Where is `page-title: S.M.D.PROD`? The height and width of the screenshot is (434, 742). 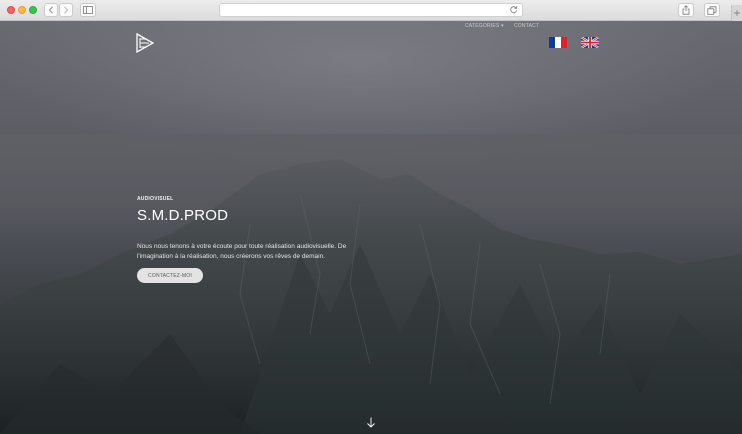
page-title: S.M.D.PROD is located at coordinates (183, 215).